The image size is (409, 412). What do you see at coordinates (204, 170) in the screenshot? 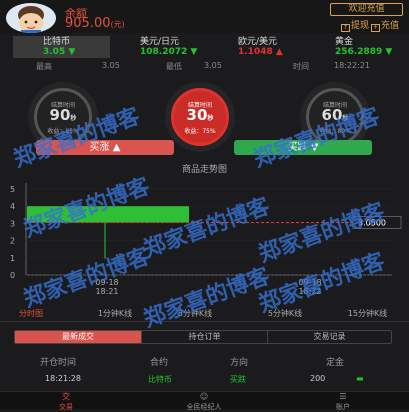
I see `chart-title: 商品走势图` at bounding box center [204, 170].